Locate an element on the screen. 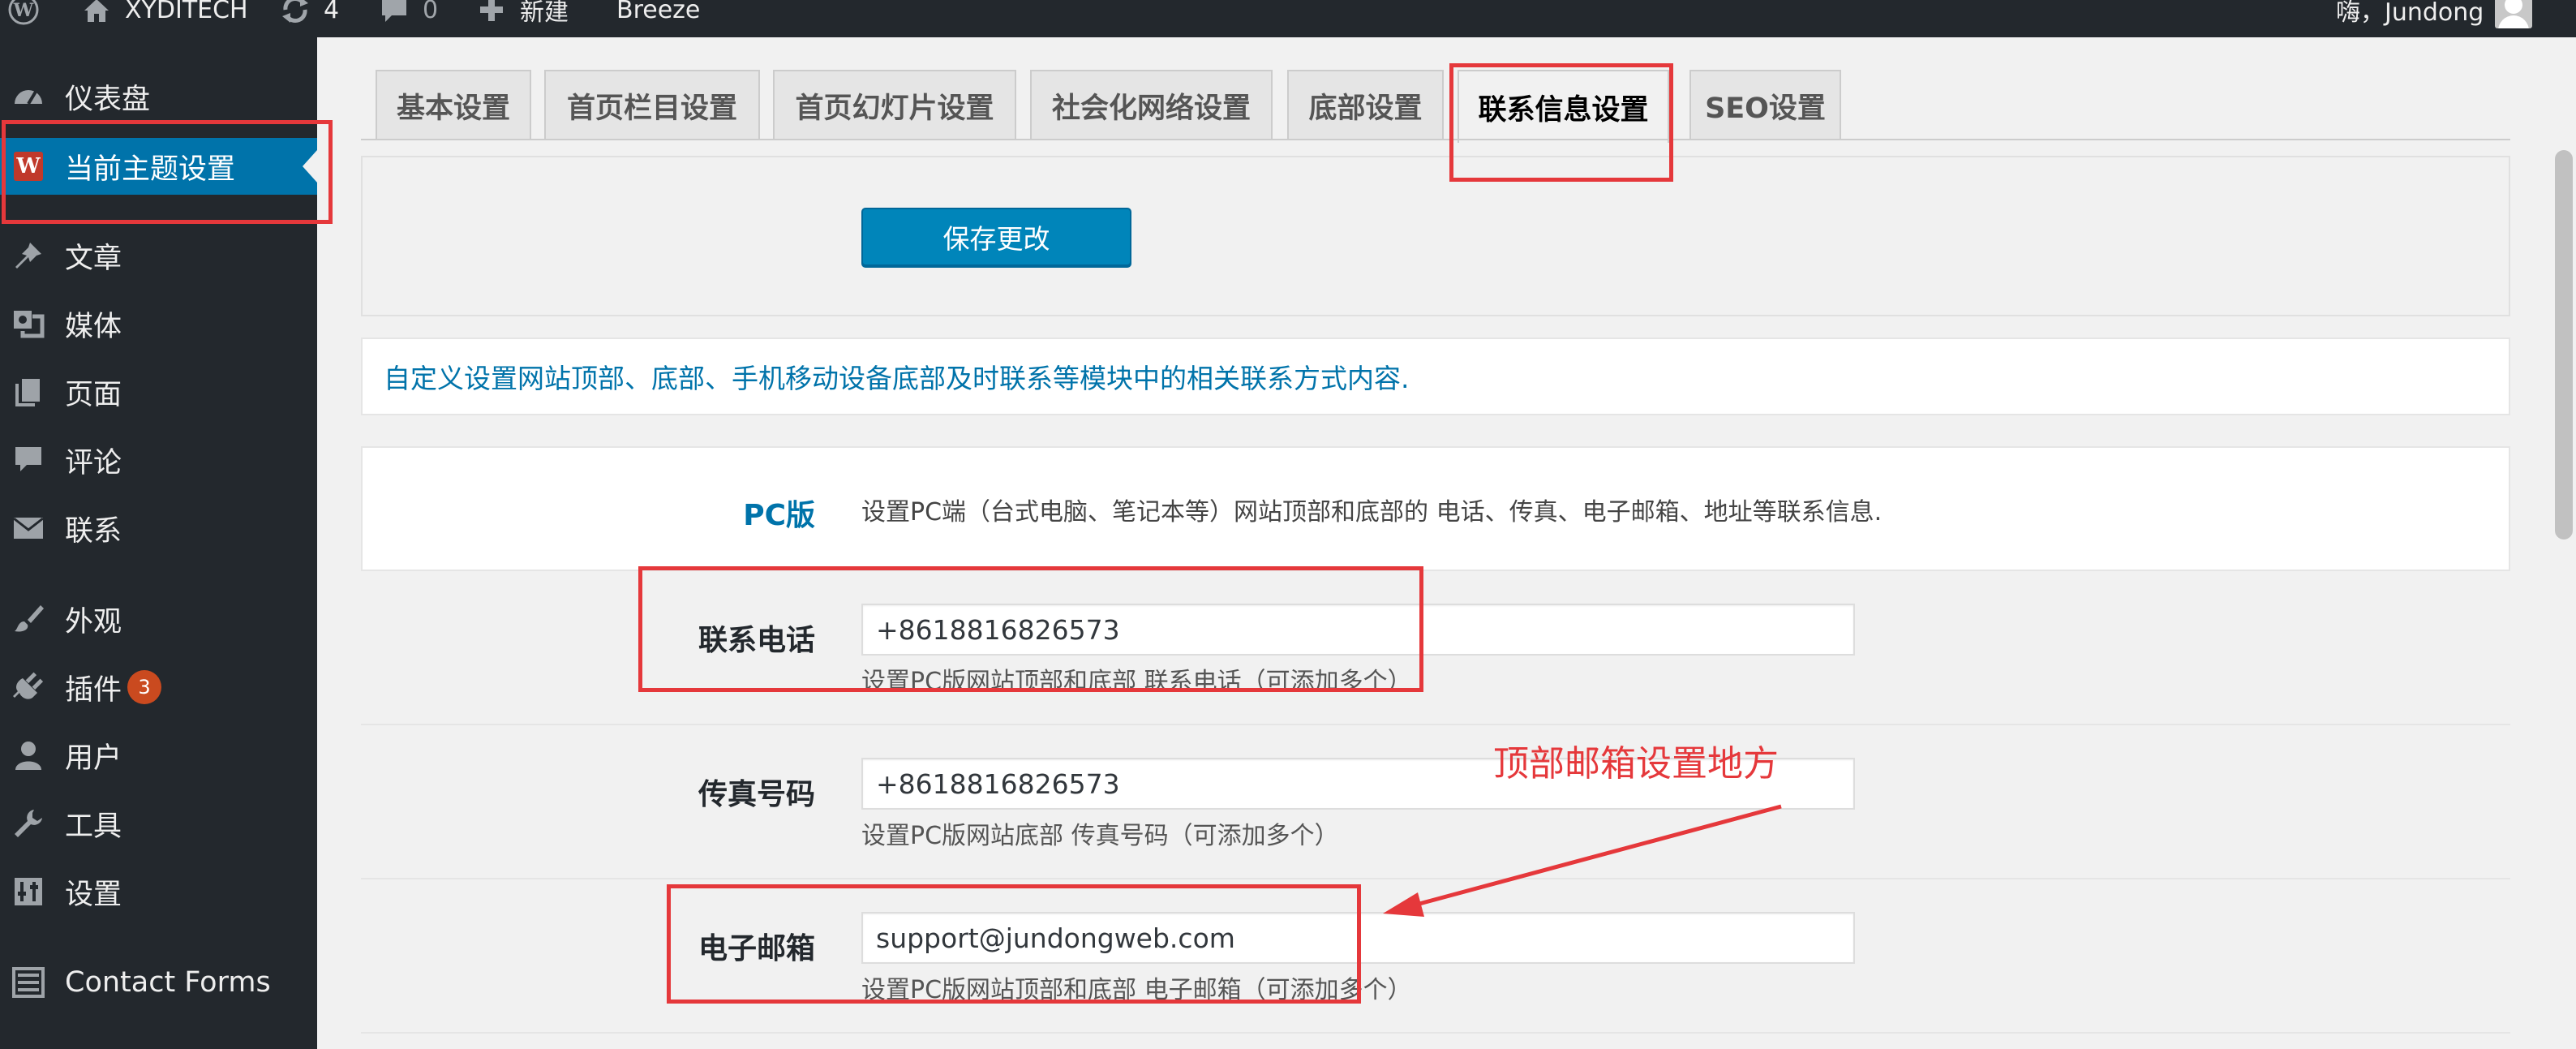 This screenshot has width=2576, height=1049. annotation-arrow is located at coordinates (1582, 861).